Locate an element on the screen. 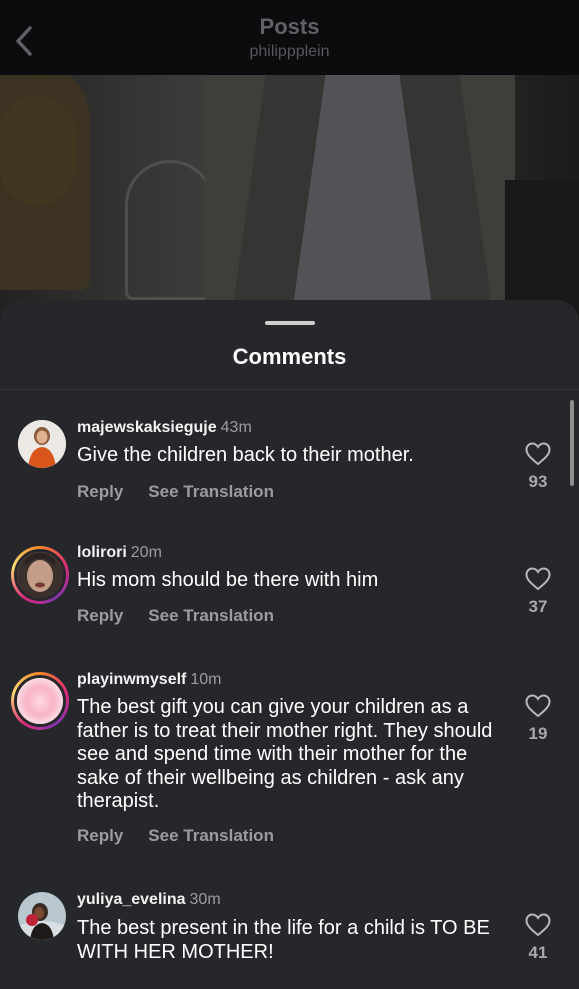 The image size is (579, 989). like-control: 19 is located at coordinates (538, 719).